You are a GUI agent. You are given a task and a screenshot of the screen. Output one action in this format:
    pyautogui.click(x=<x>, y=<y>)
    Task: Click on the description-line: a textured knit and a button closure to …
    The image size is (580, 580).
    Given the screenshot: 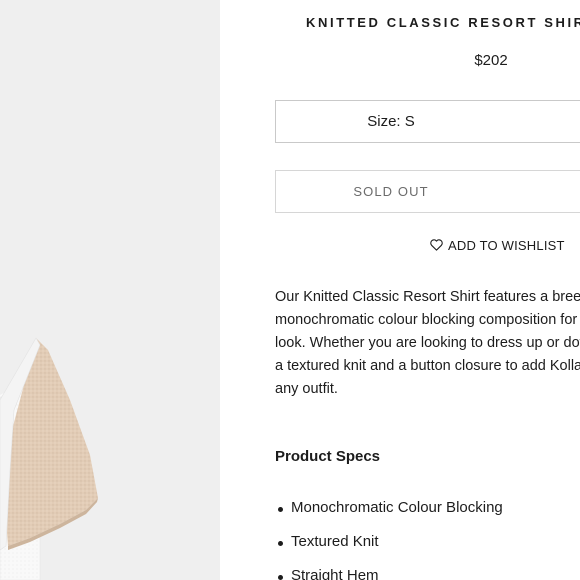 What is the action you would take?
    pyautogui.click(x=427, y=366)
    